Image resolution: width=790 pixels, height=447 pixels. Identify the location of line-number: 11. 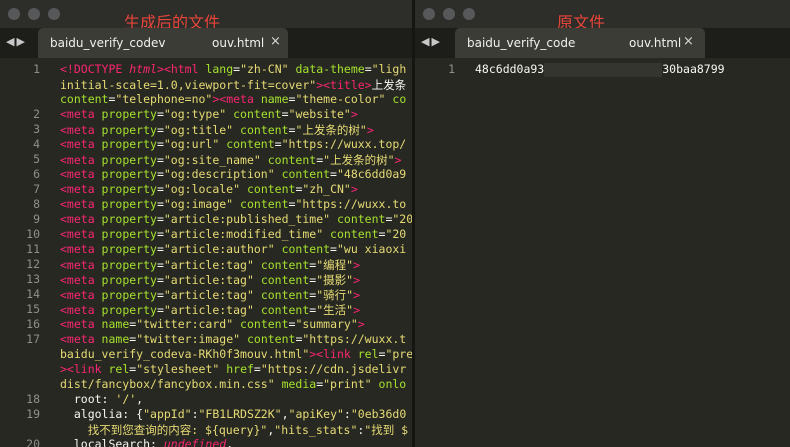
(33, 249).